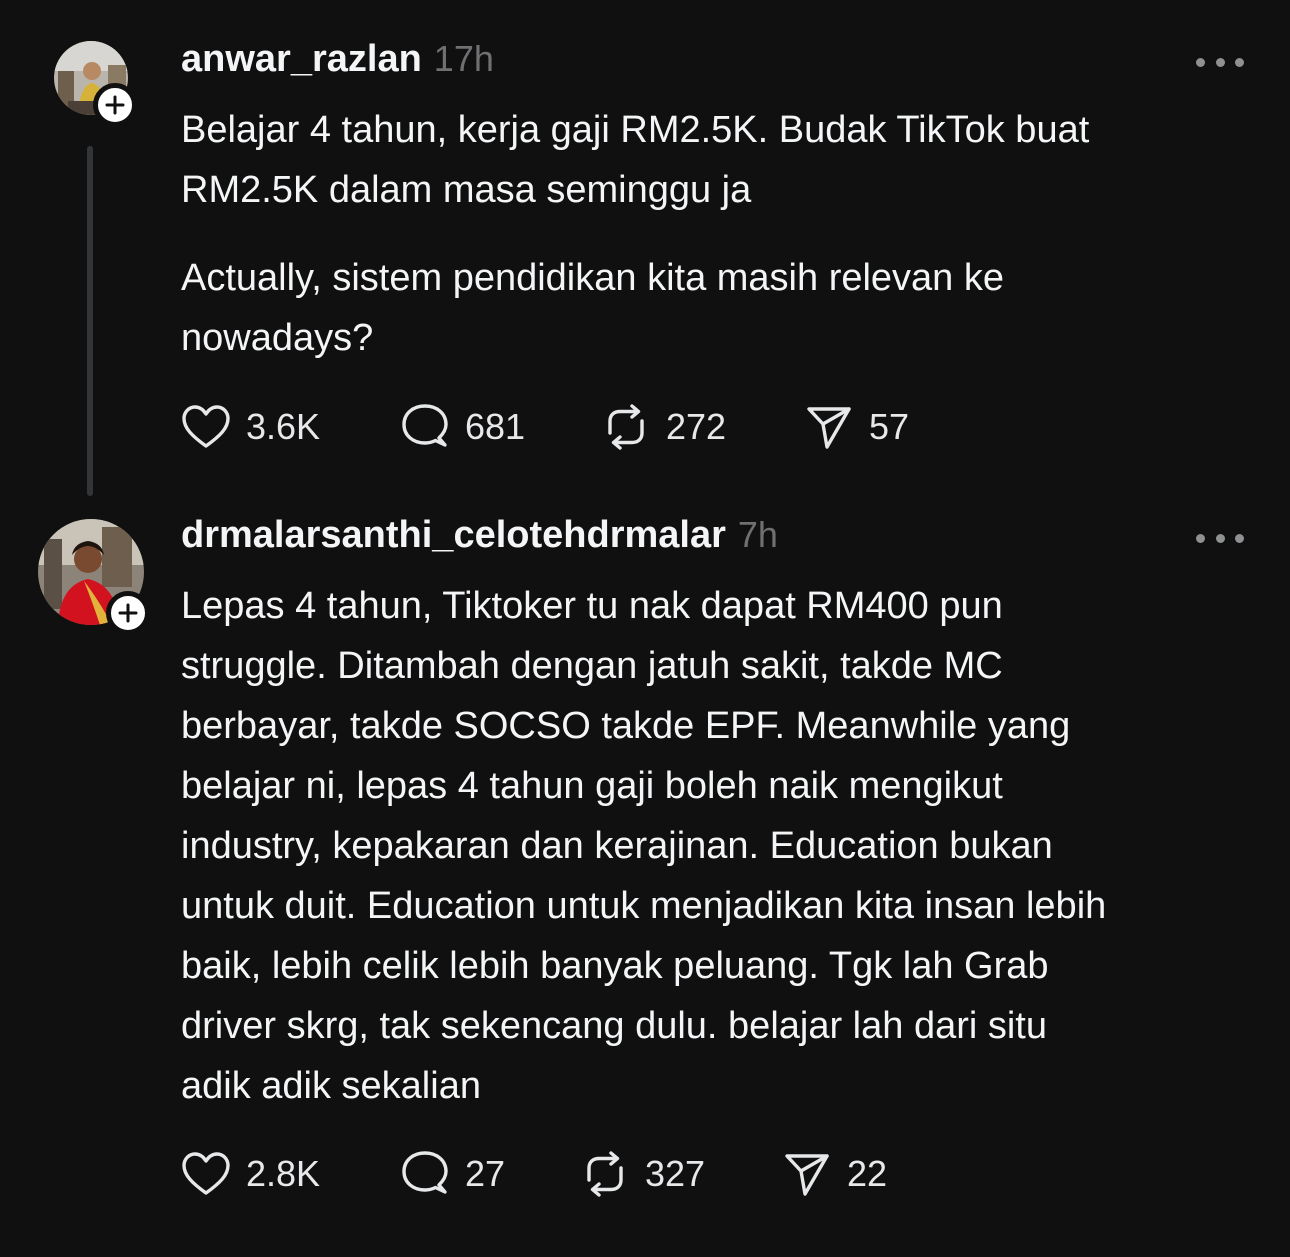 The height and width of the screenshot is (1257, 1290). Describe the element at coordinates (889, 426) in the screenshot. I see `share-count: 57` at that location.